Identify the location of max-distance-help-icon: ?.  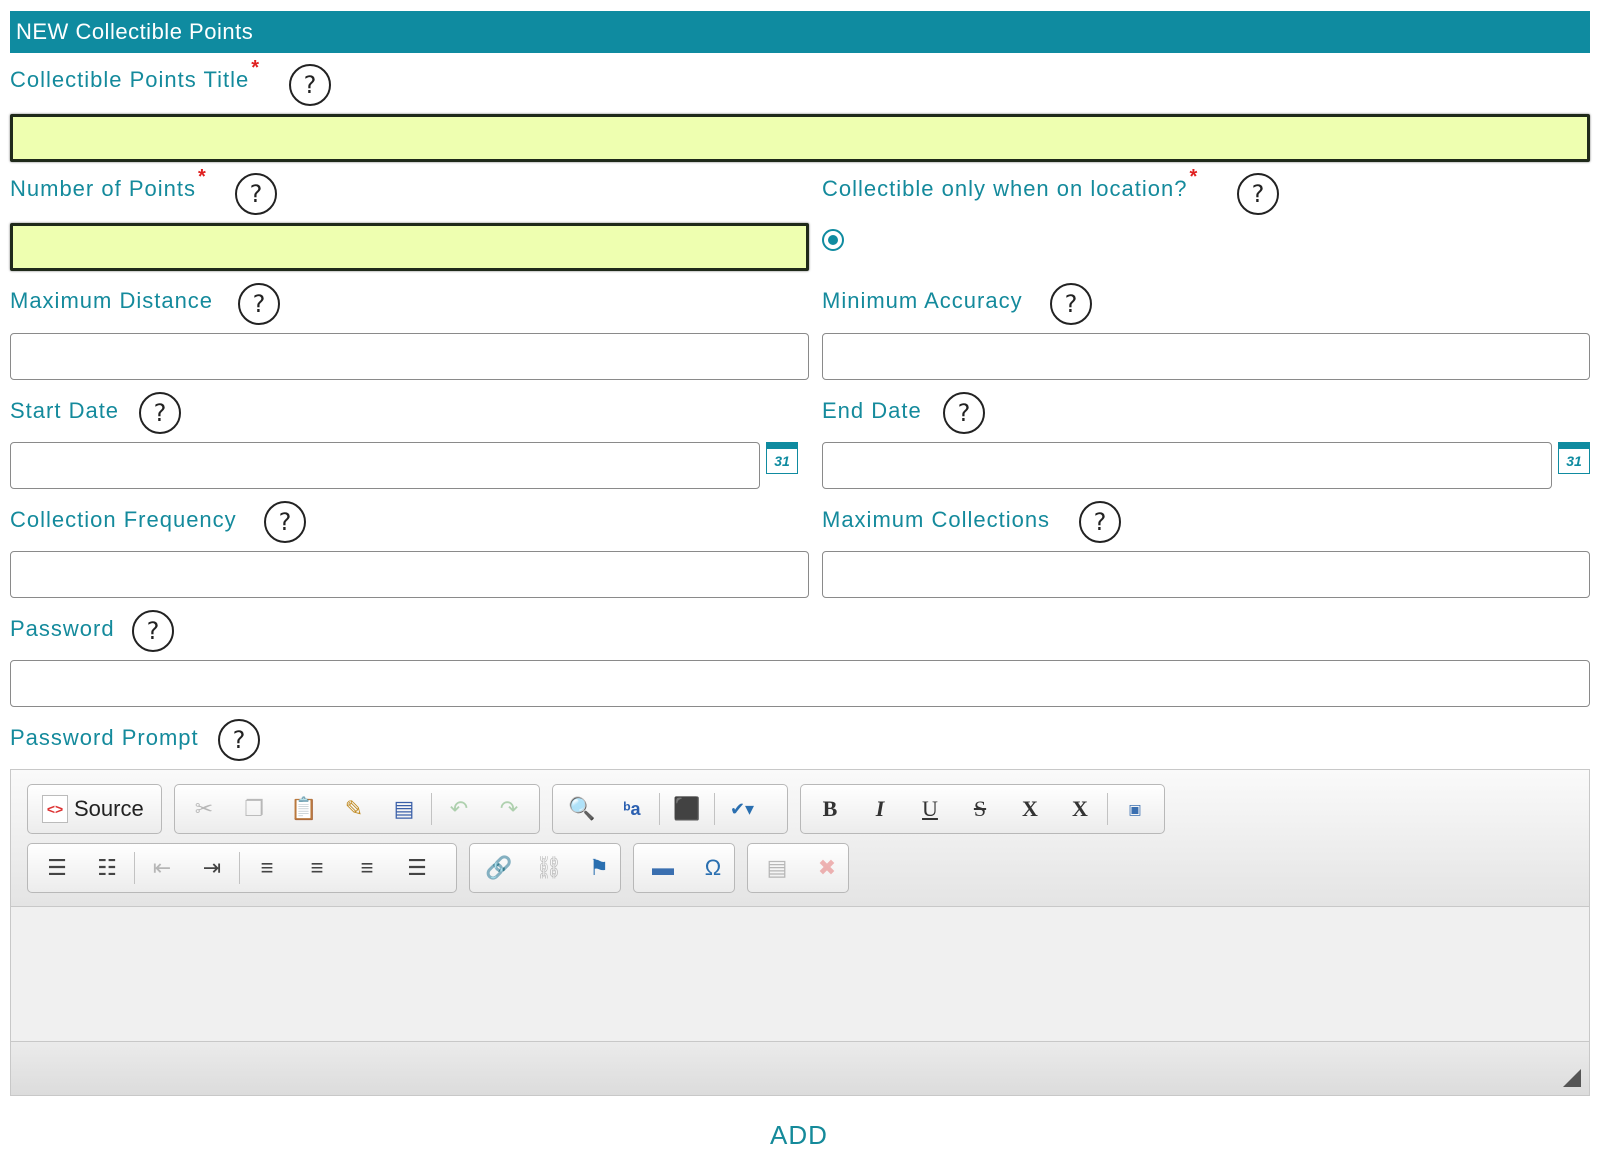
(259, 304).